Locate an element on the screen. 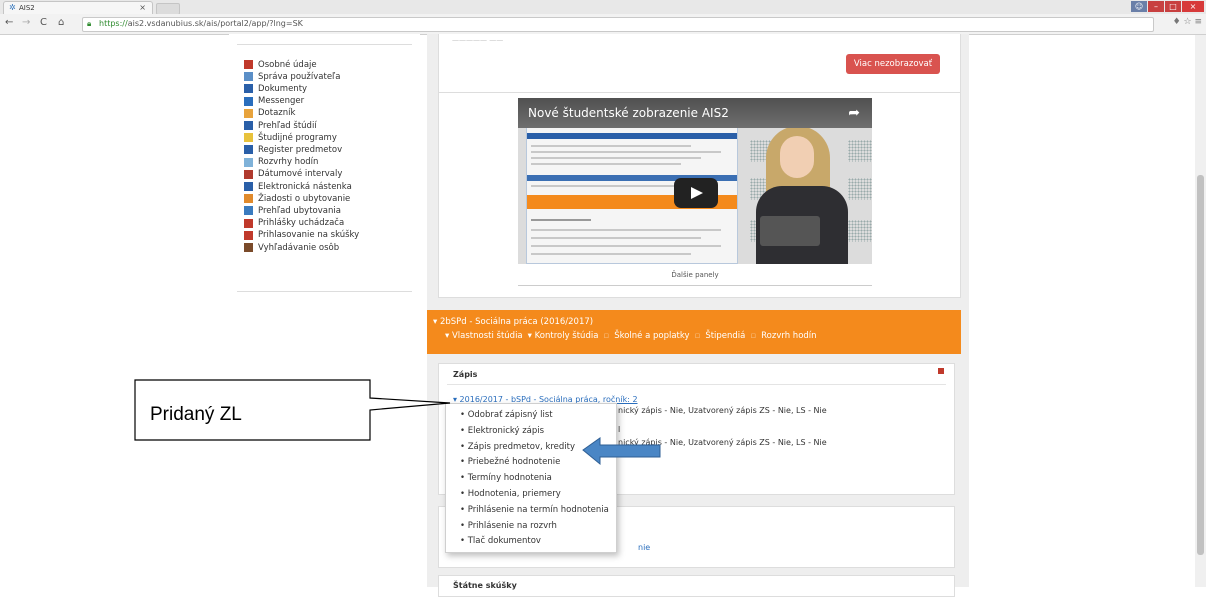  panel-title: Zápis is located at coordinates (465, 374).